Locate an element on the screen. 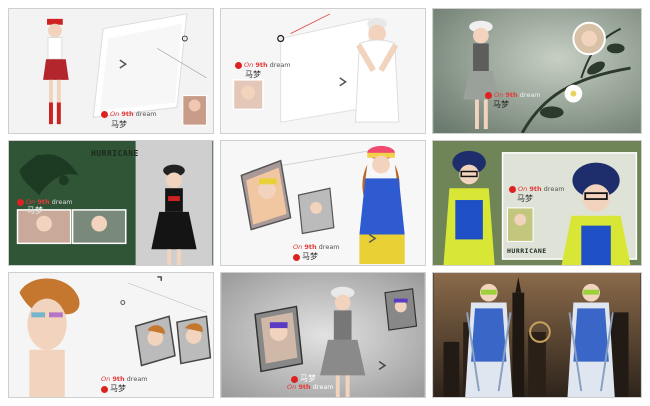 Image resolution: width=650 pixels, height=406 pixels. caption-en-3: On 9th dream is located at coordinates (513, 95).